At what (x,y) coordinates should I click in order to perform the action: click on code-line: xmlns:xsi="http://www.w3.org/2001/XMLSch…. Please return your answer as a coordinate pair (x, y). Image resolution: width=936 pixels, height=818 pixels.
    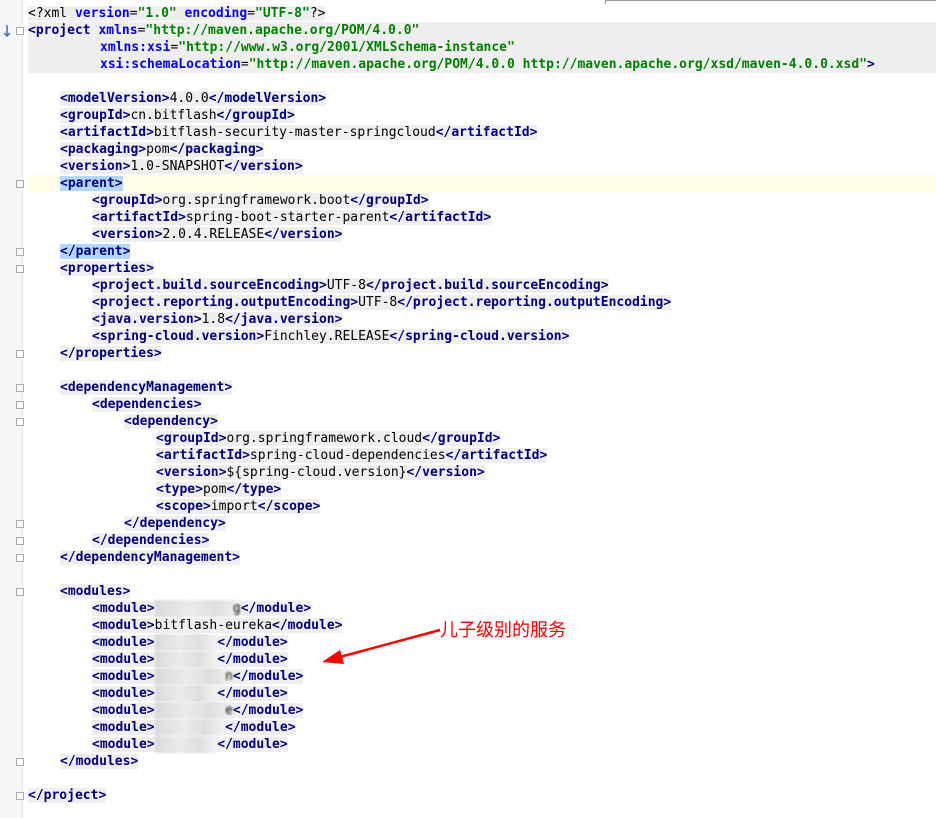
    Looking at the image, I should click on (482, 47).